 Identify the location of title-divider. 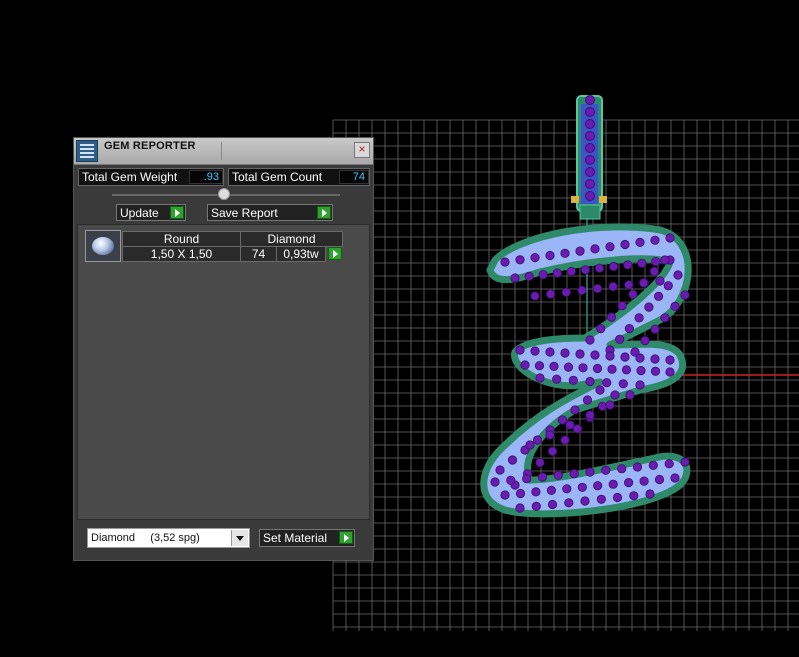
(221, 151).